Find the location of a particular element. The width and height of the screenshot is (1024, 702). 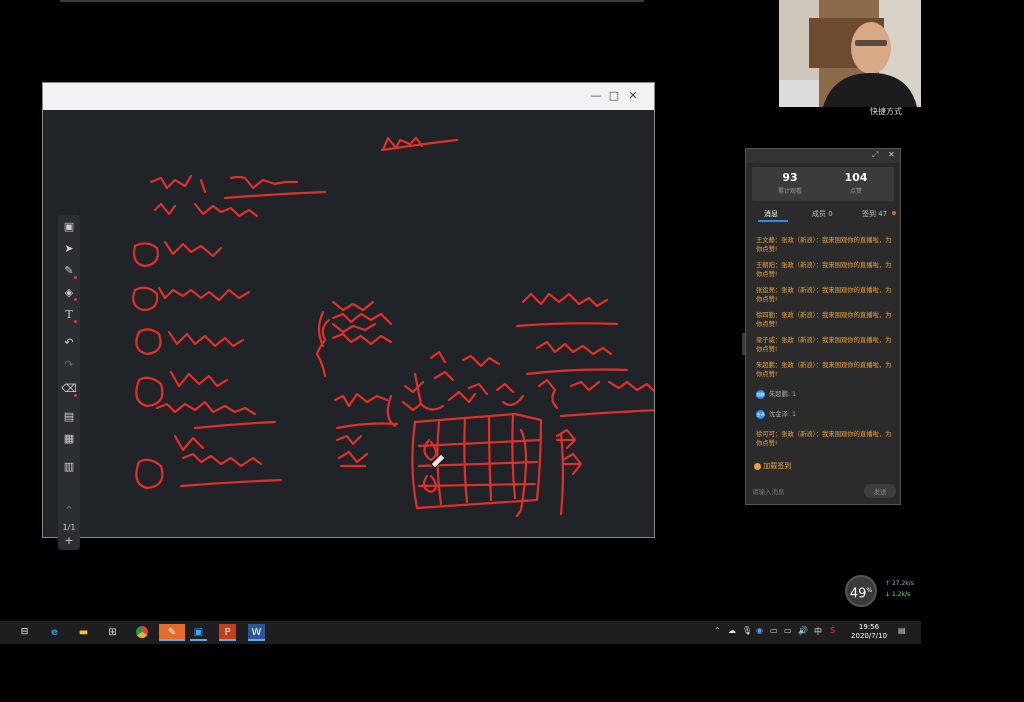

network-percent: 49% is located at coordinates (861, 591).